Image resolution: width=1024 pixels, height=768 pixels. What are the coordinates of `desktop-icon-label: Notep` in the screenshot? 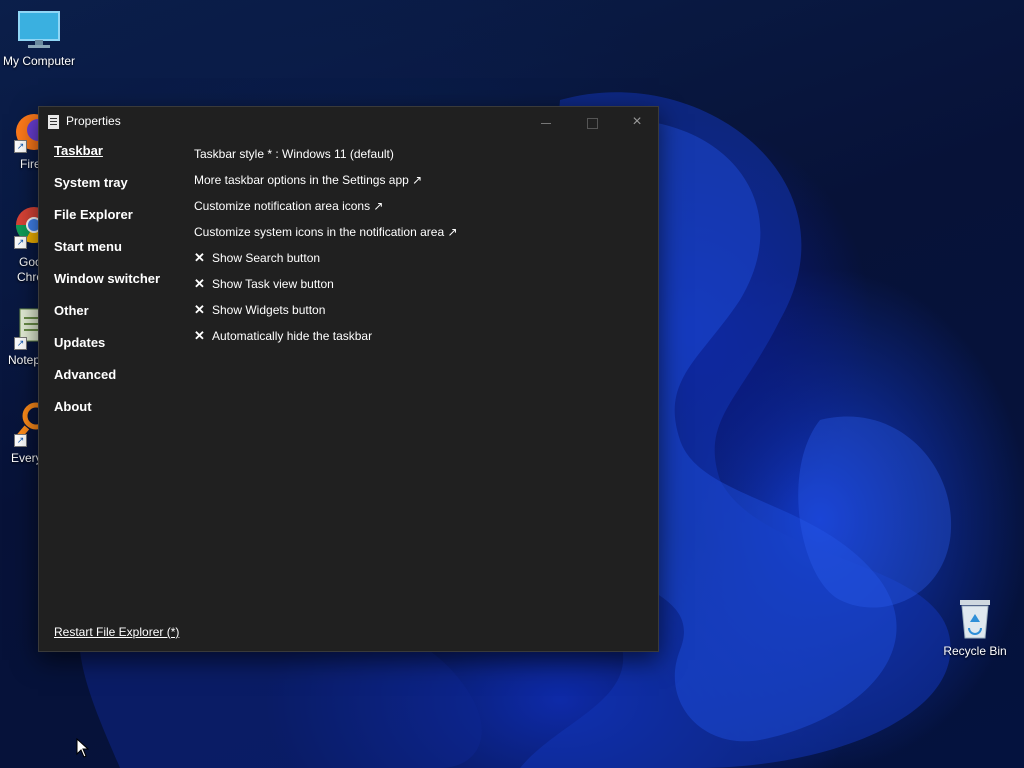 It's located at (24, 360).